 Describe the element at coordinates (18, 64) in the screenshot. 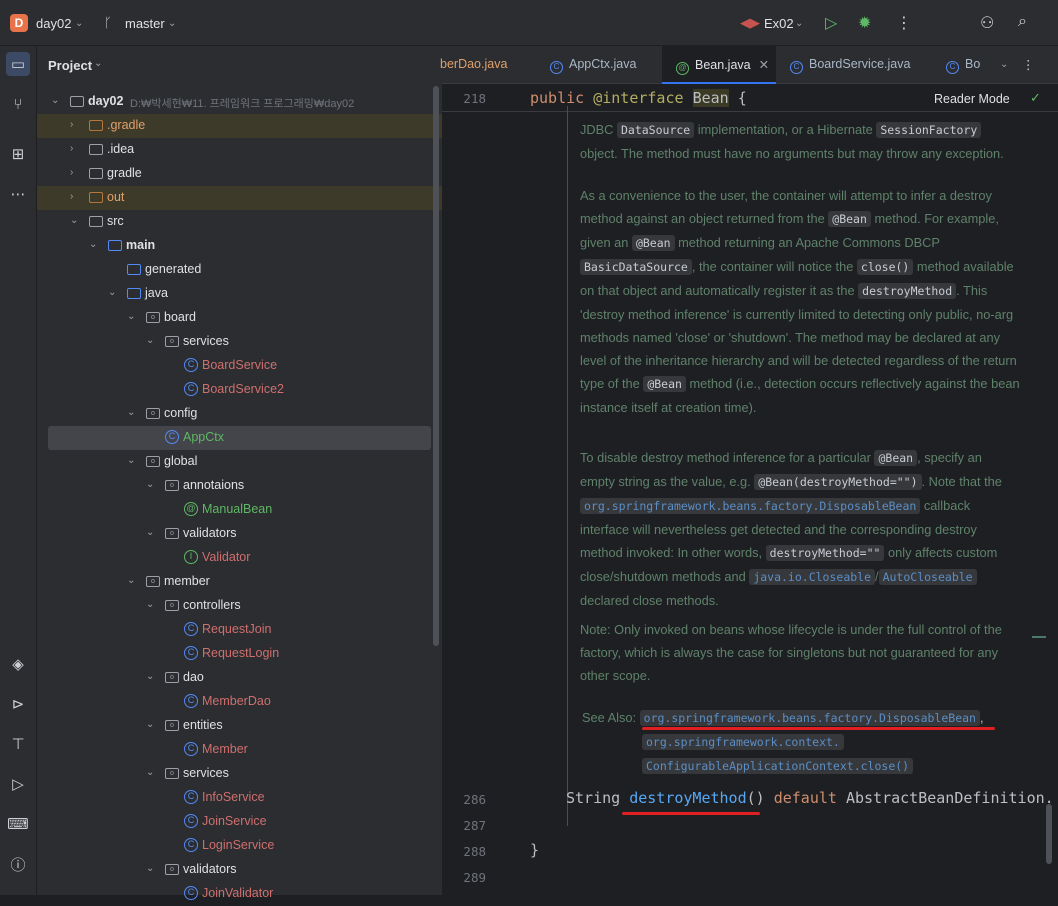

I see `folder-icon: ▭` at that location.